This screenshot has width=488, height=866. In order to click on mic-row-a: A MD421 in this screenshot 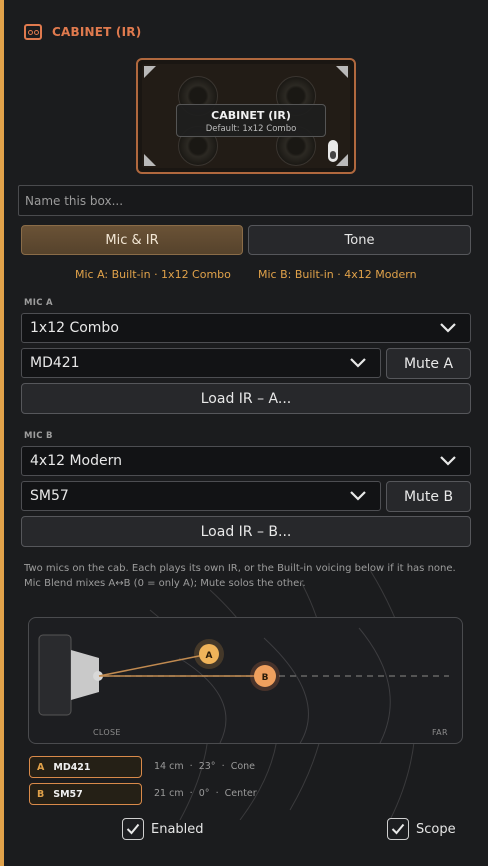, I will do `click(85, 767)`.